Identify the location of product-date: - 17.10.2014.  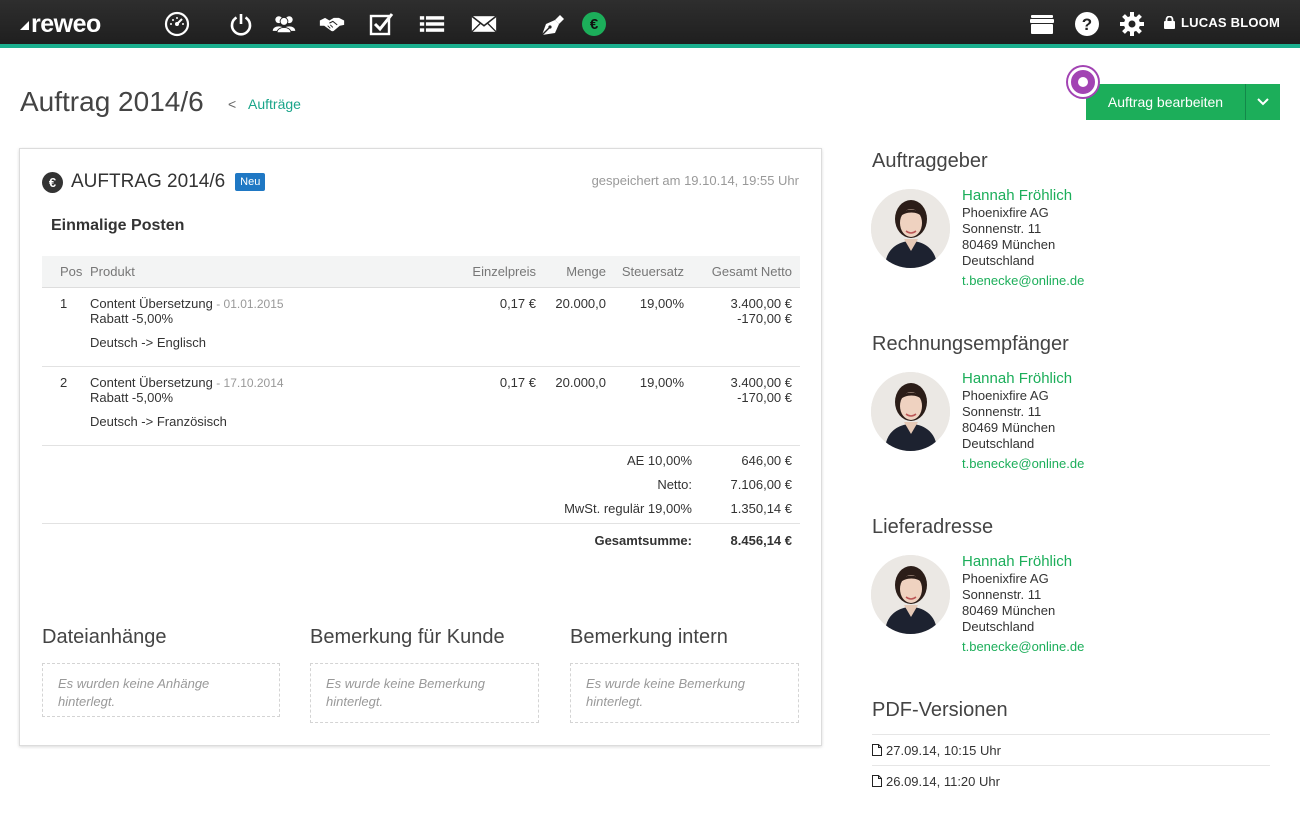
(248, 382).